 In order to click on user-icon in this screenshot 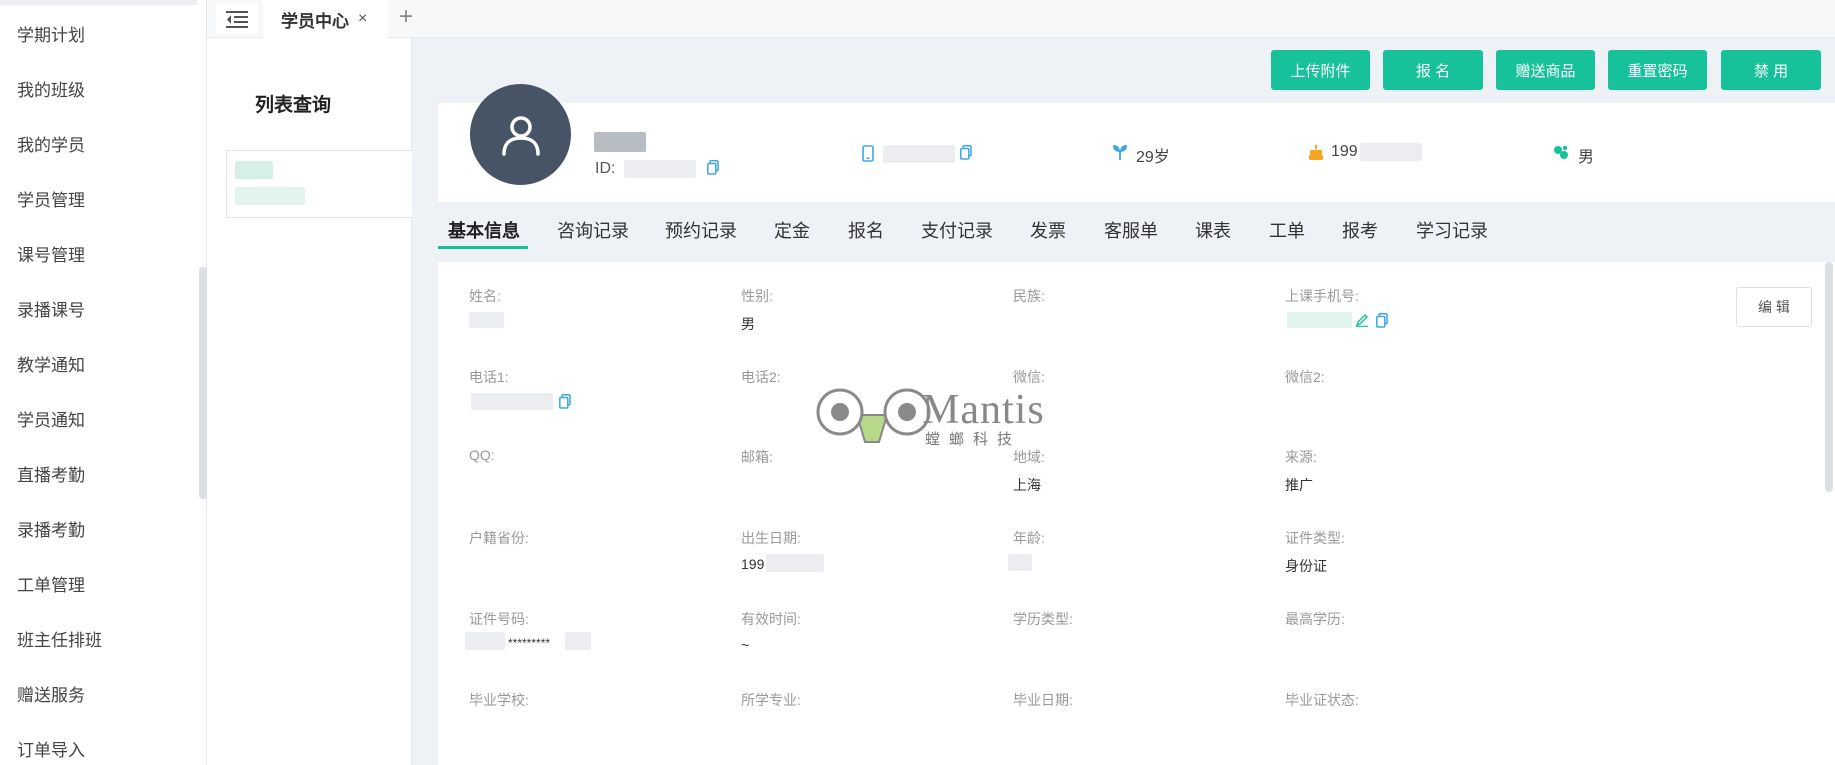, I will do `click(520, 135)`.